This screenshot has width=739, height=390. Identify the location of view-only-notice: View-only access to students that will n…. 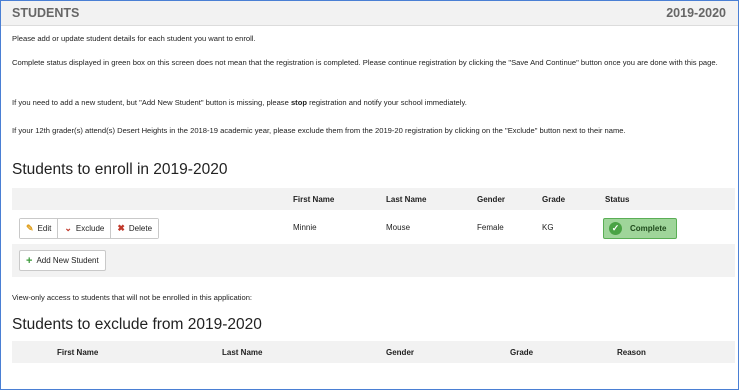
(132, 297).